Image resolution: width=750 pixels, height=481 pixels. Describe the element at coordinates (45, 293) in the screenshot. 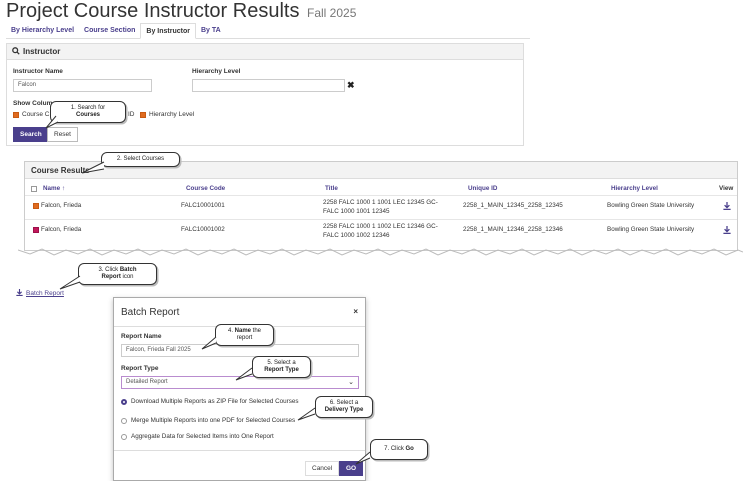

I see `batch-report-link-label: Batch Report` at that location.